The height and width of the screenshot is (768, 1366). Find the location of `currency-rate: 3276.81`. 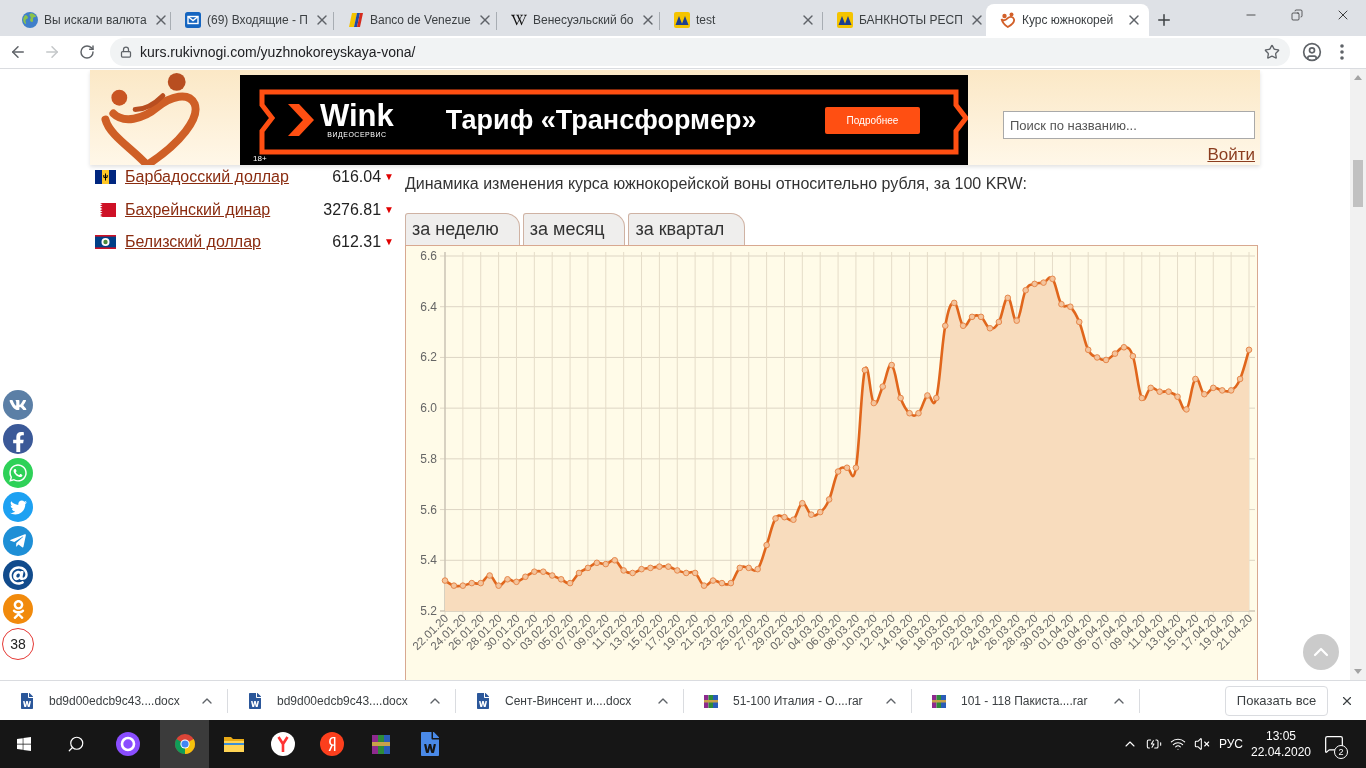

currency-rate: 3276.81 is located at coordinates (352, 209).